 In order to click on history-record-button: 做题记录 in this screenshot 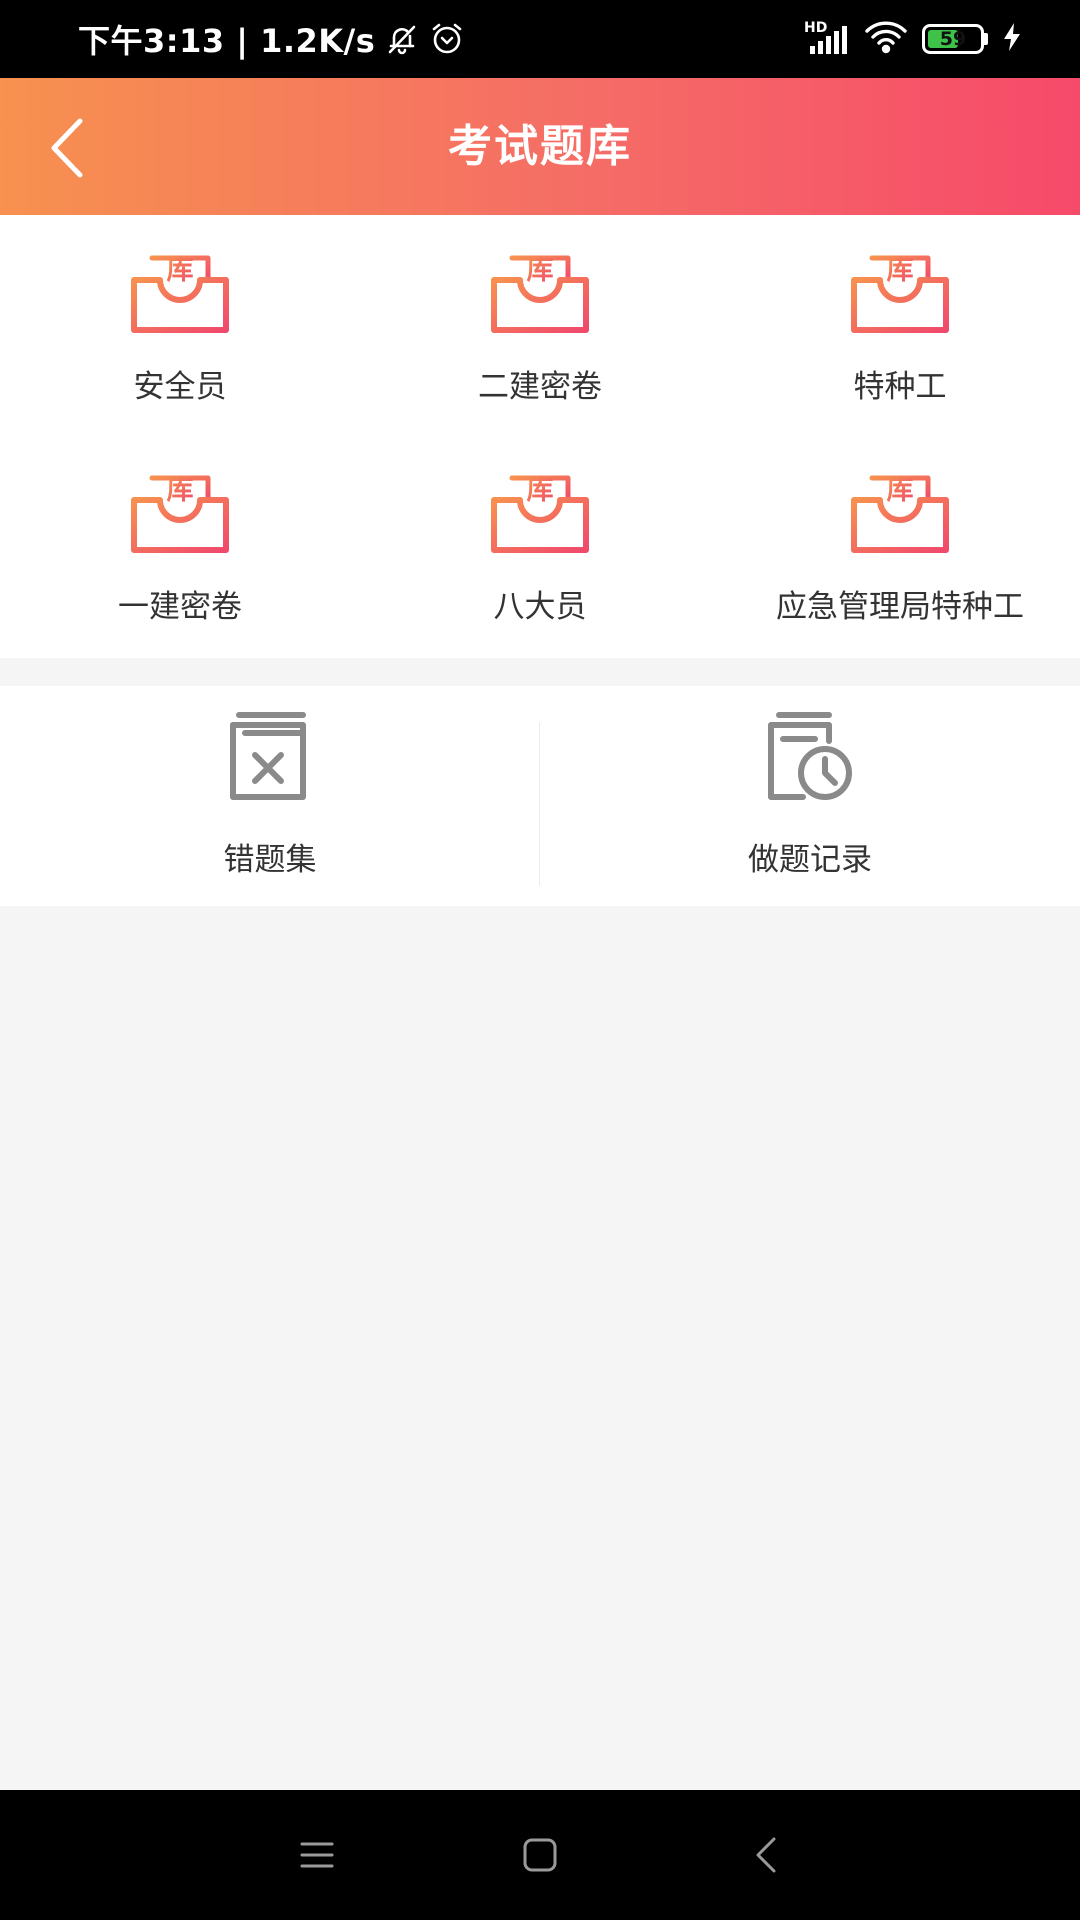, I will do `click(810, 796)`.